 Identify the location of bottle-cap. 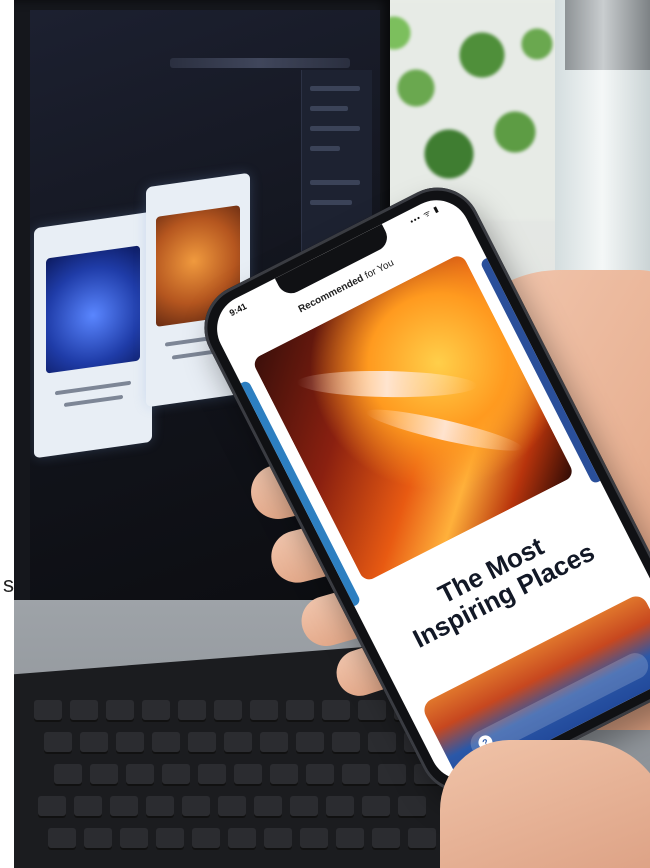
(607, 35).